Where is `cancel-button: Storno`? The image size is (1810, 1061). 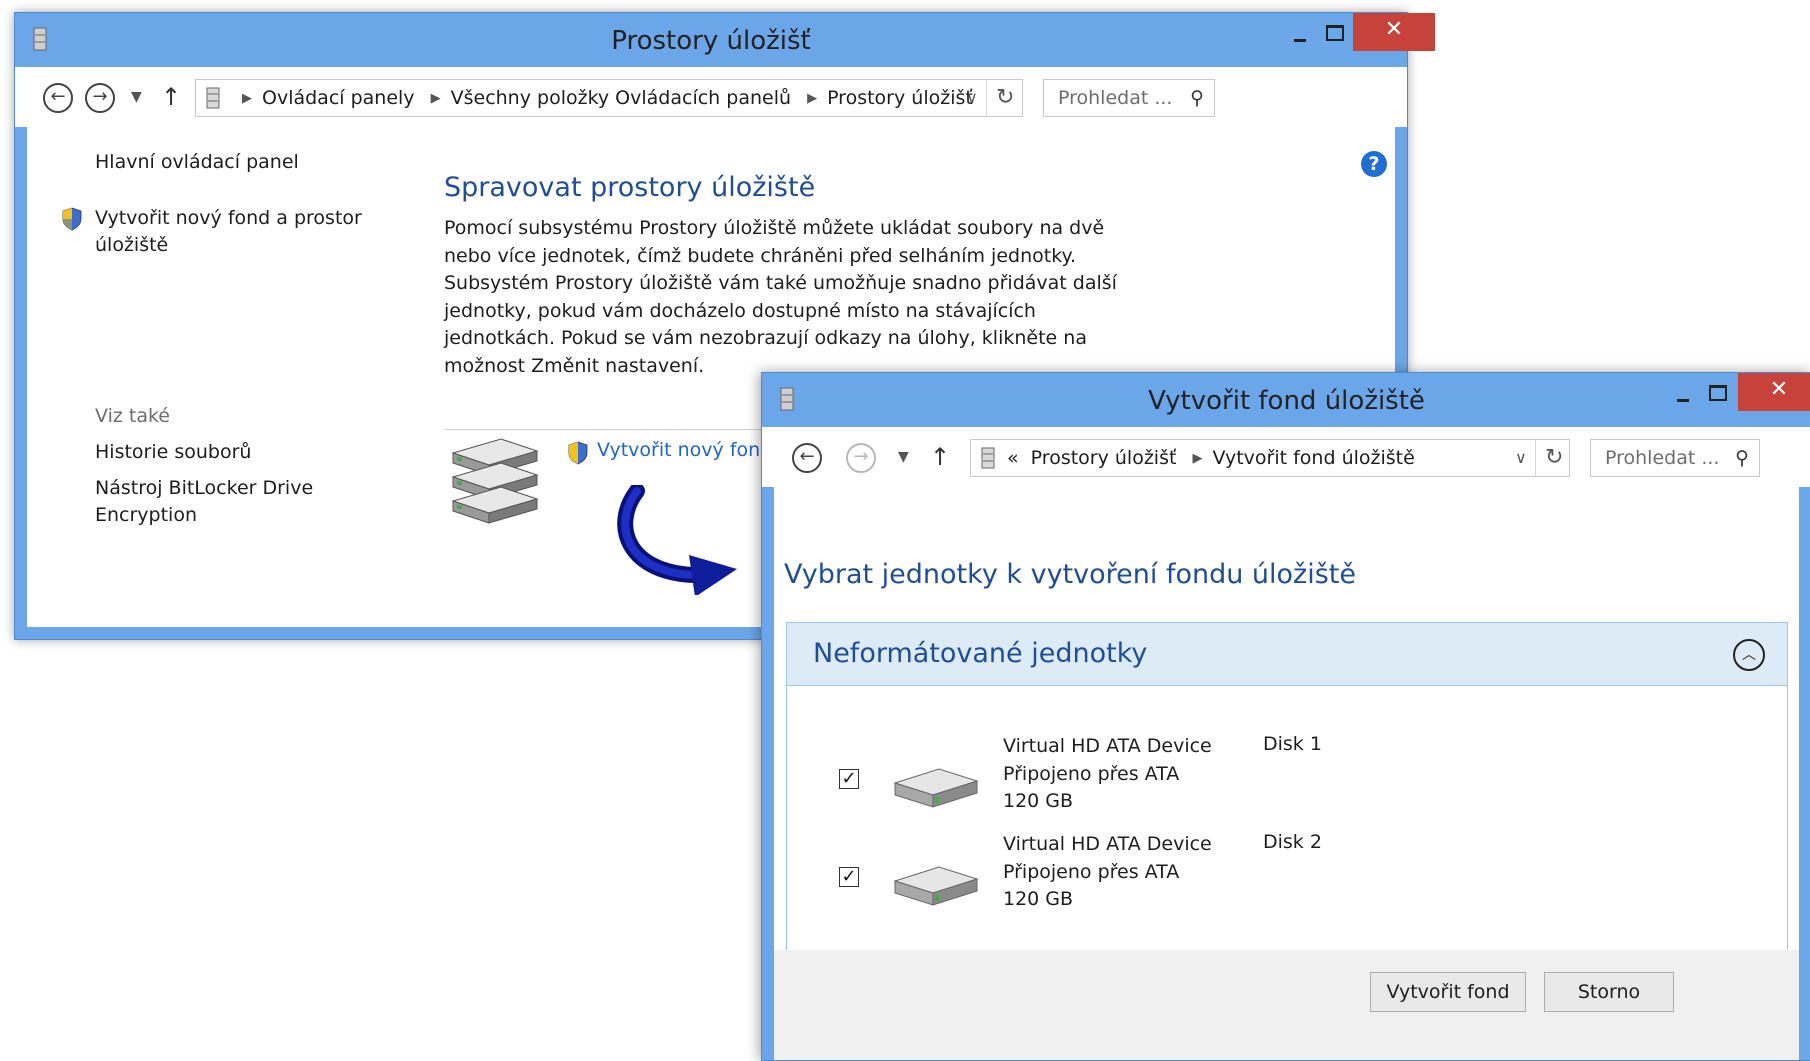 cancel-button: Storno is located at coordinates (1609, 992).